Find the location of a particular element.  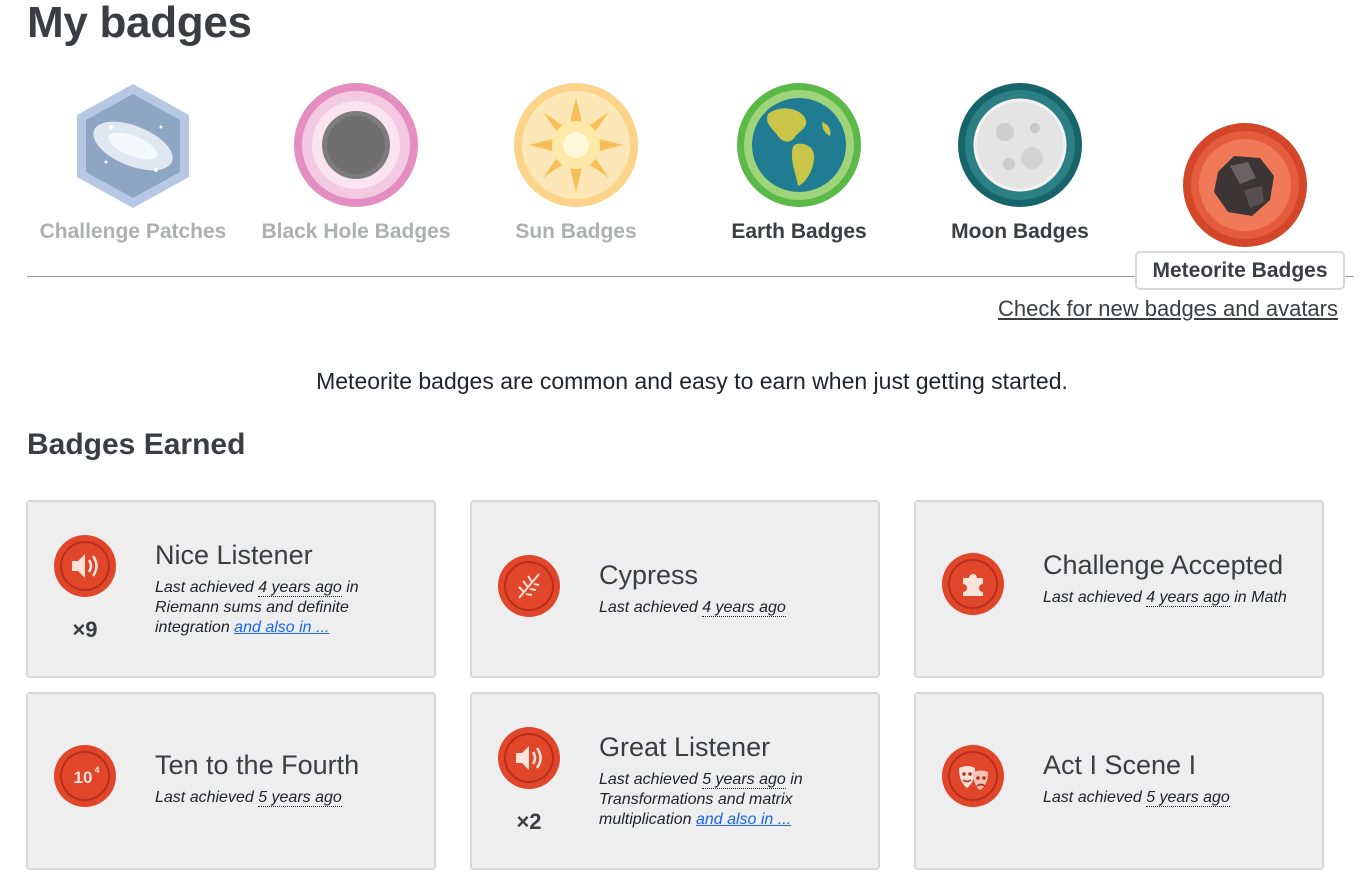

category-label: Sun Badges is located at coordinates (576, 231).